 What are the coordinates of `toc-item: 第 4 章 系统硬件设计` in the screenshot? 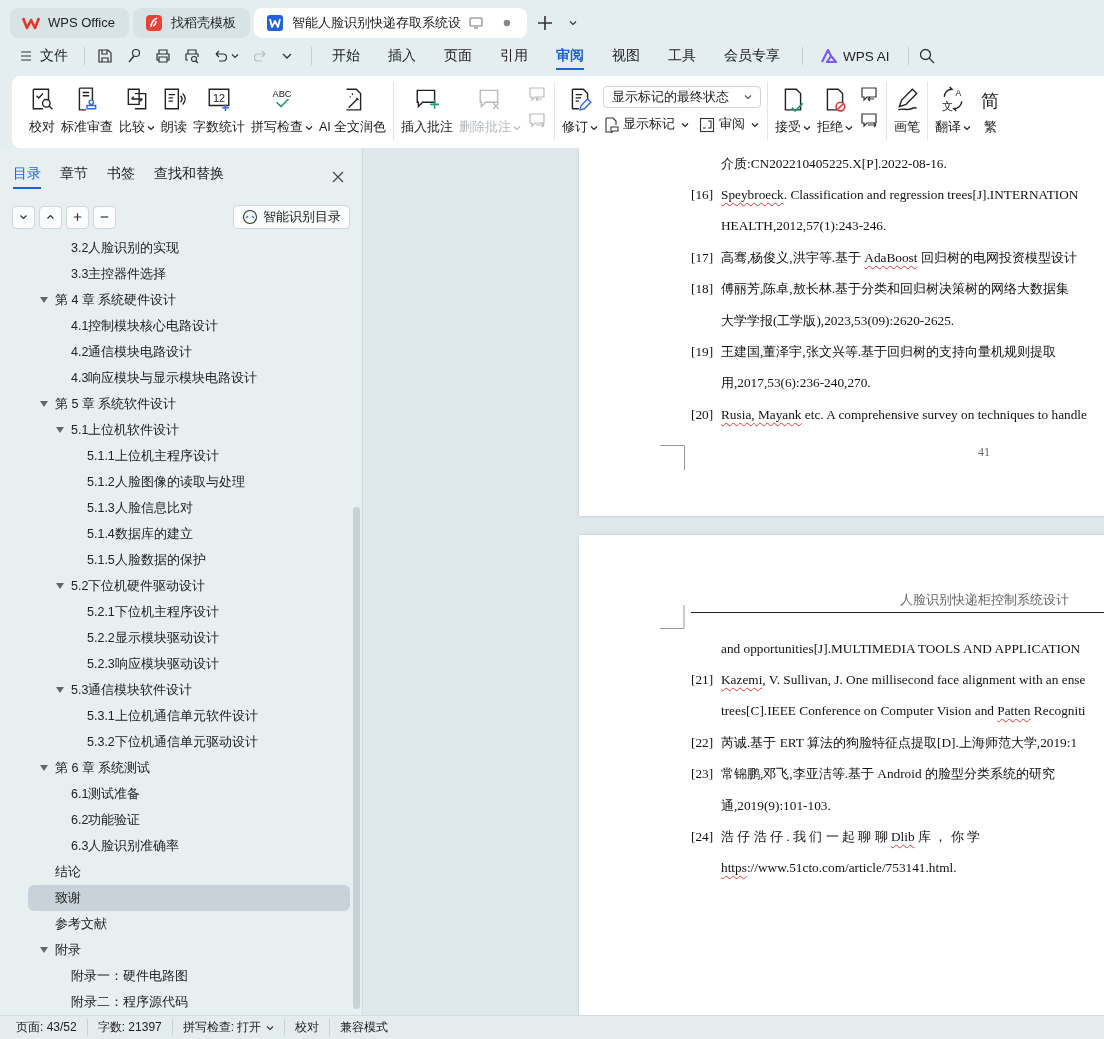 It's located at (189, 300).